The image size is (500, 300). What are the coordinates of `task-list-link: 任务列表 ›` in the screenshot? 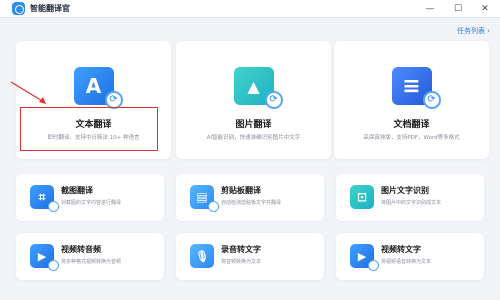 It's located at (473, 31).